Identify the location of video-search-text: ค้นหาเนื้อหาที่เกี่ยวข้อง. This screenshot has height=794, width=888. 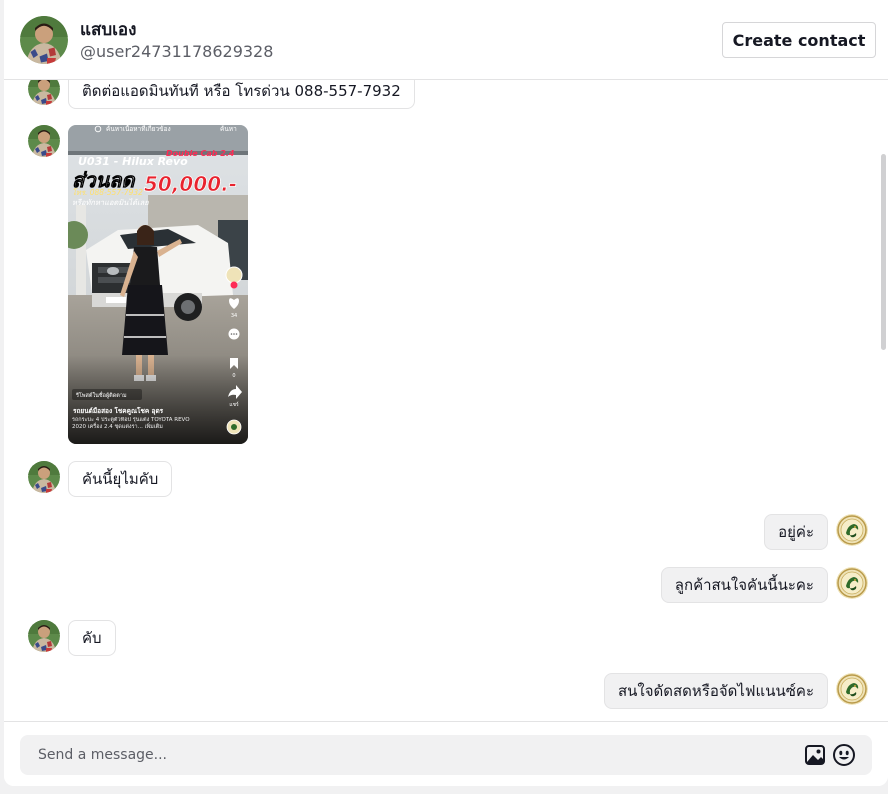
(138, 129).